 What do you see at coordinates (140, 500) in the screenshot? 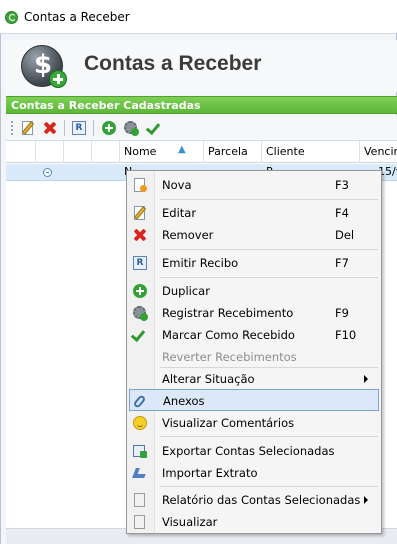
I see `report-icon` at bounding box center [140, 500].